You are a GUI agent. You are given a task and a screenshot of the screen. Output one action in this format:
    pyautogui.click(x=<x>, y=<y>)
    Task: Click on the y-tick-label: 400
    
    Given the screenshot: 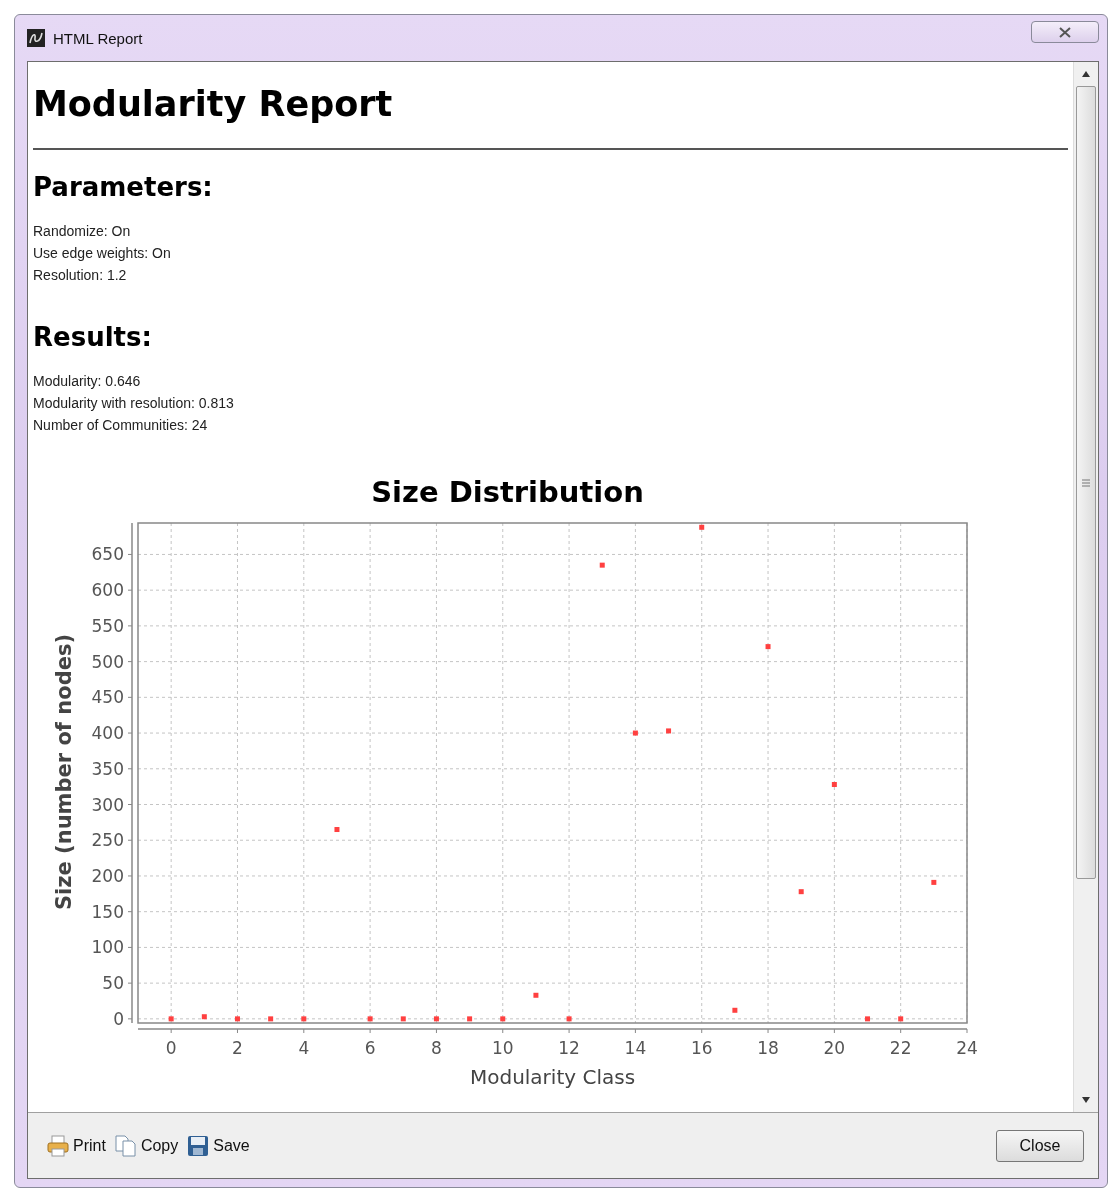 What is the action you would take?
    pyautogui.click(x=107, y=733)
    